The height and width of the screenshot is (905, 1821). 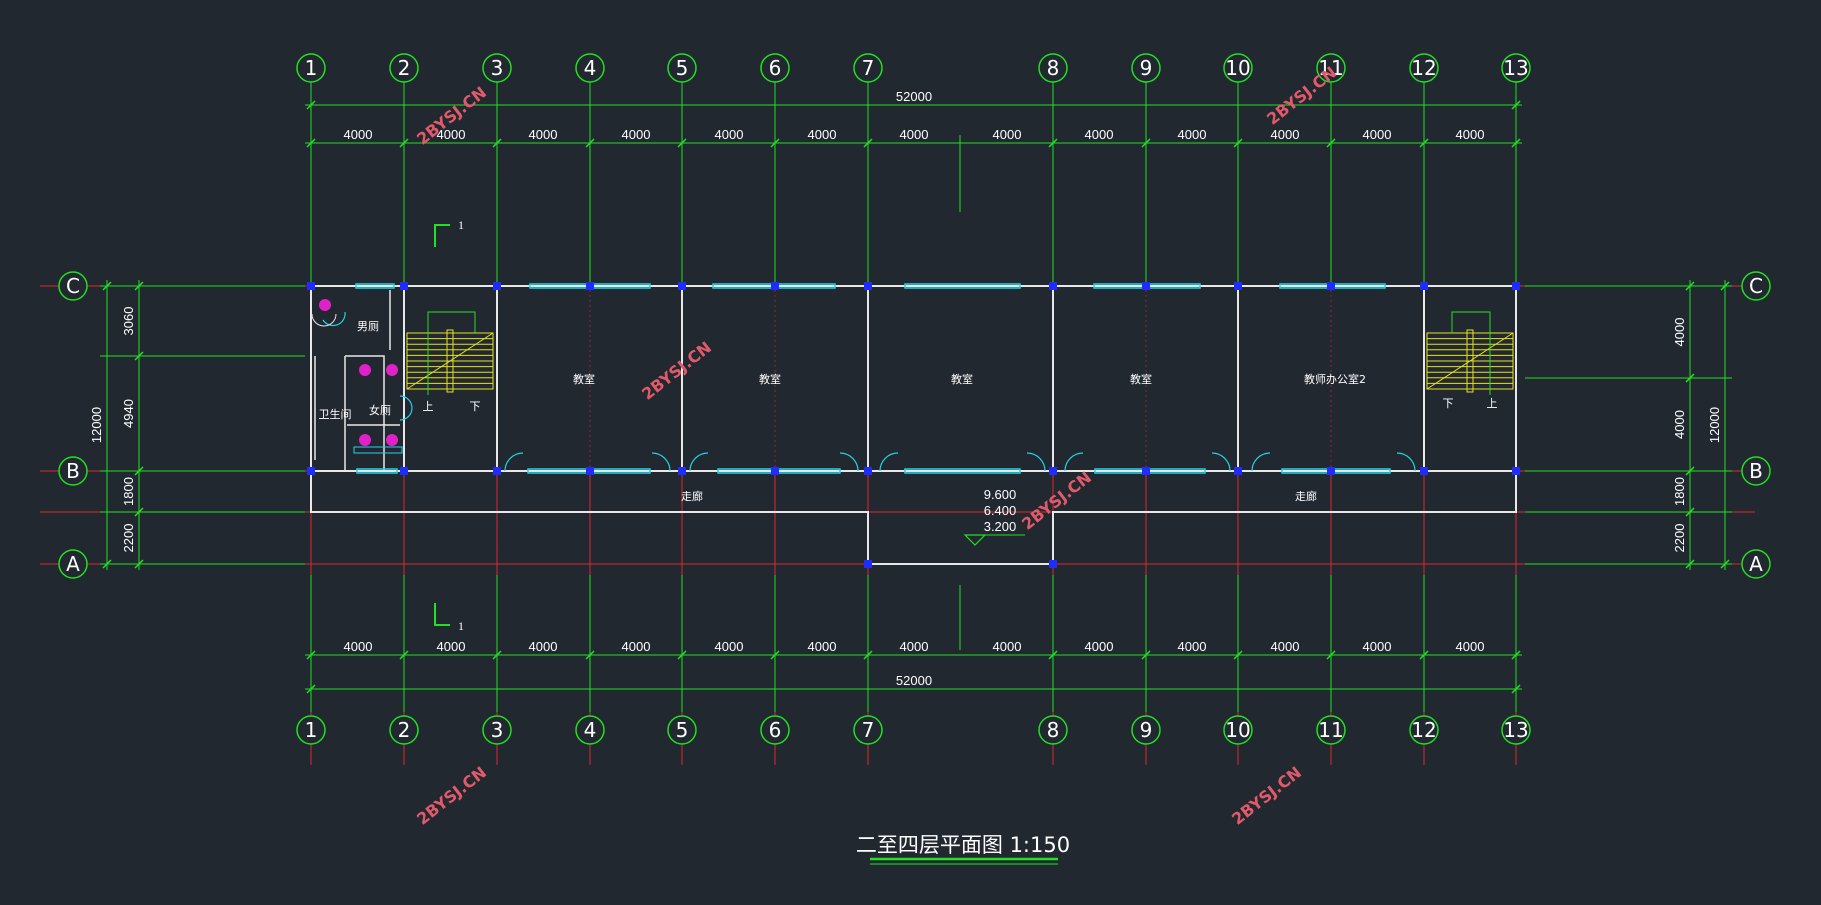 I want to click on stair-left-down-label: 下, so click(x=475, y=406).